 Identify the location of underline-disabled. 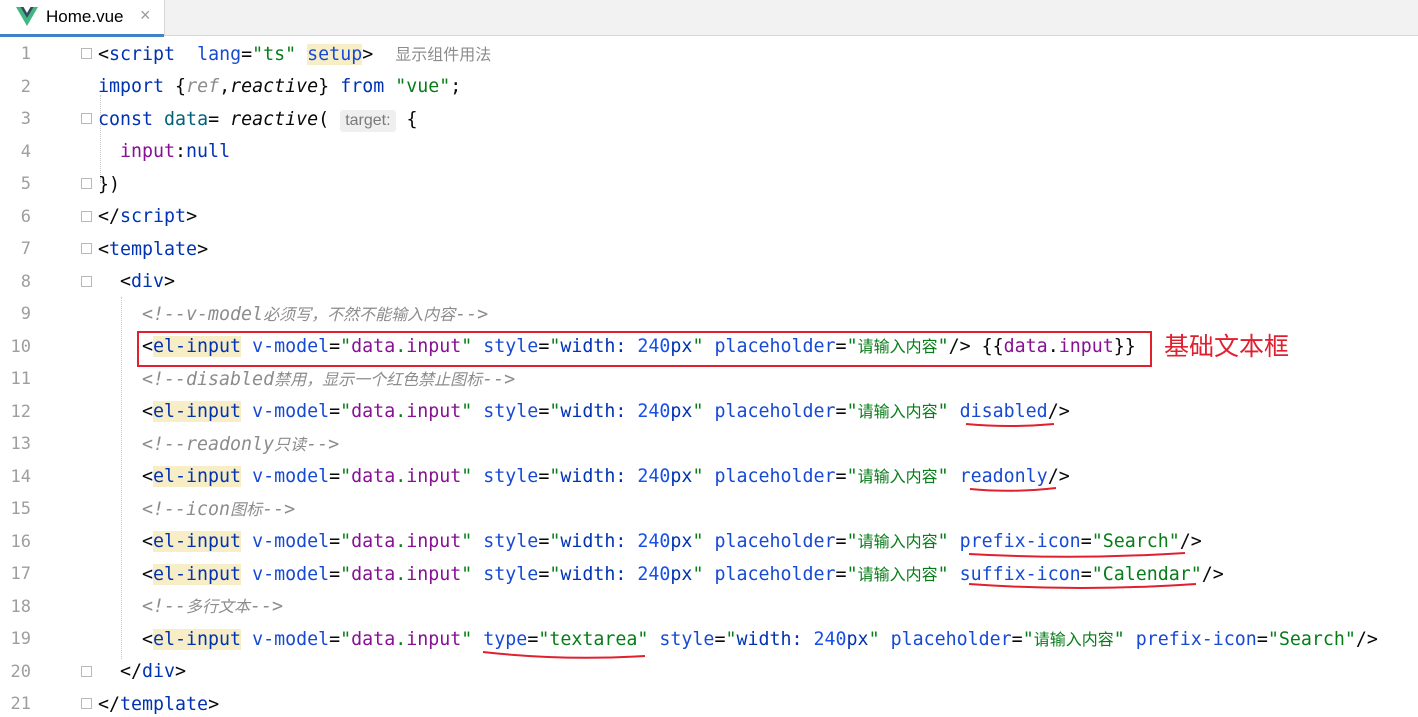
(1010, 425).